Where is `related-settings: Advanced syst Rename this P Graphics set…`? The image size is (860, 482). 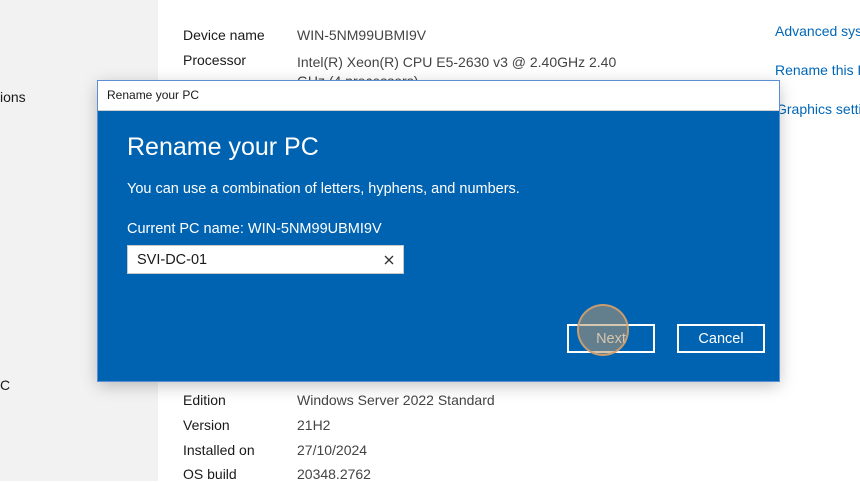
related-settings: Advanced syst Rename this P Graphics set… is located at coordinates (817, 240).